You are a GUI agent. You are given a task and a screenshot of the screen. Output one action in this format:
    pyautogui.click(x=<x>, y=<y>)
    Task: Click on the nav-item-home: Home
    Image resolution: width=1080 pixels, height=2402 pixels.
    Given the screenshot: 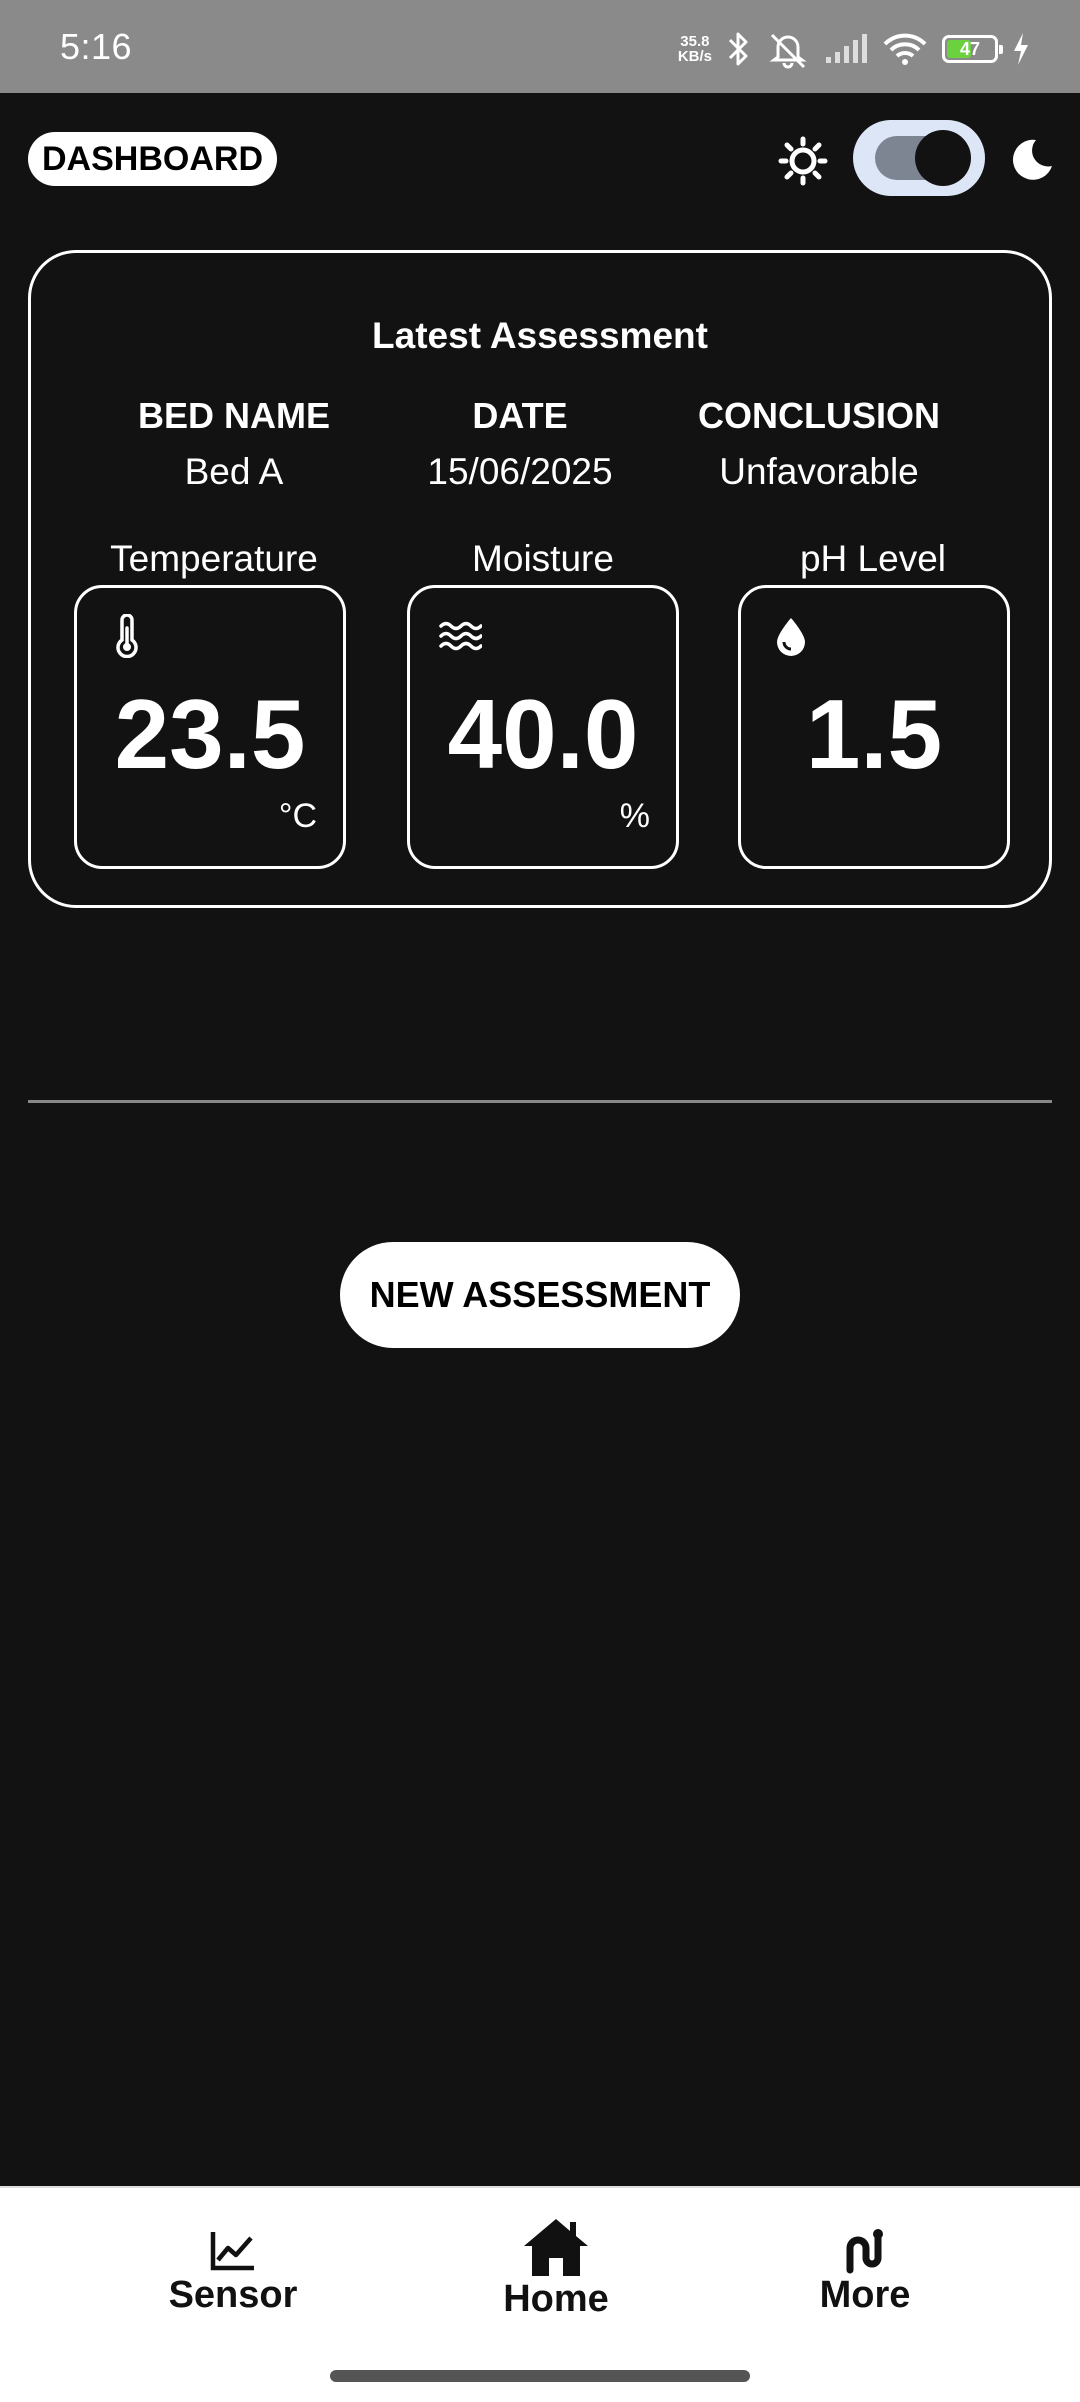 What is the action you would take?
    pyautogui.click(x=556, y=2268)
    